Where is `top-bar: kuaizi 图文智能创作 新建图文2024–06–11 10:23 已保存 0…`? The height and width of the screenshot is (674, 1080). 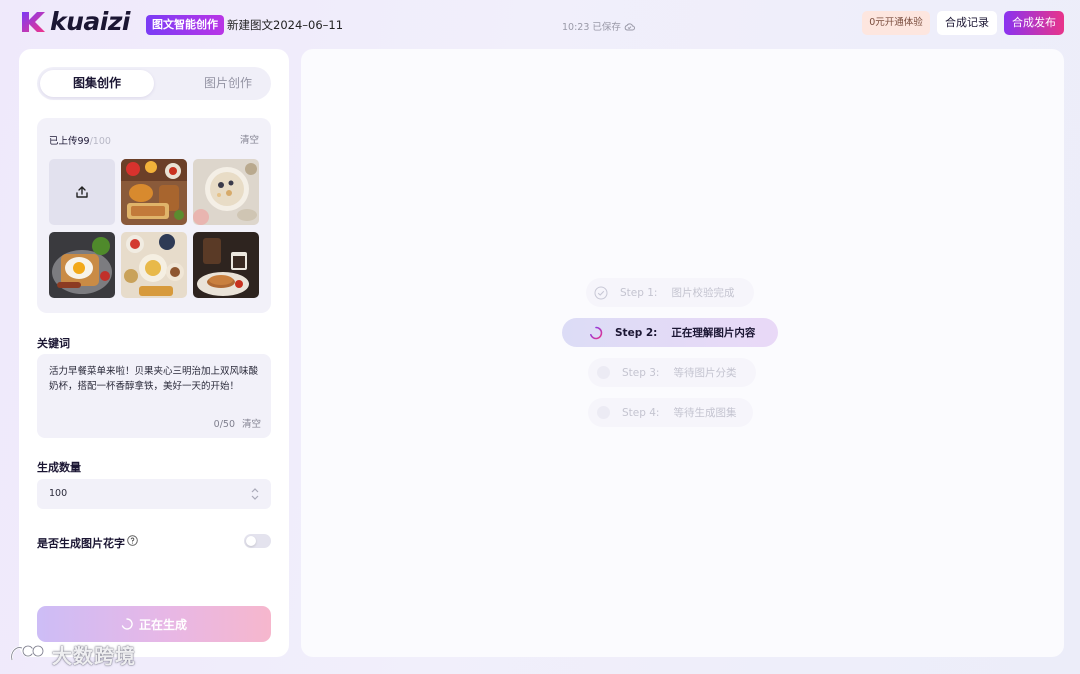 top-bar: kuaizi 图文智能创作 新建图文2024–06–11 10:23 已保存 0… is located at coordinates (540, 23).